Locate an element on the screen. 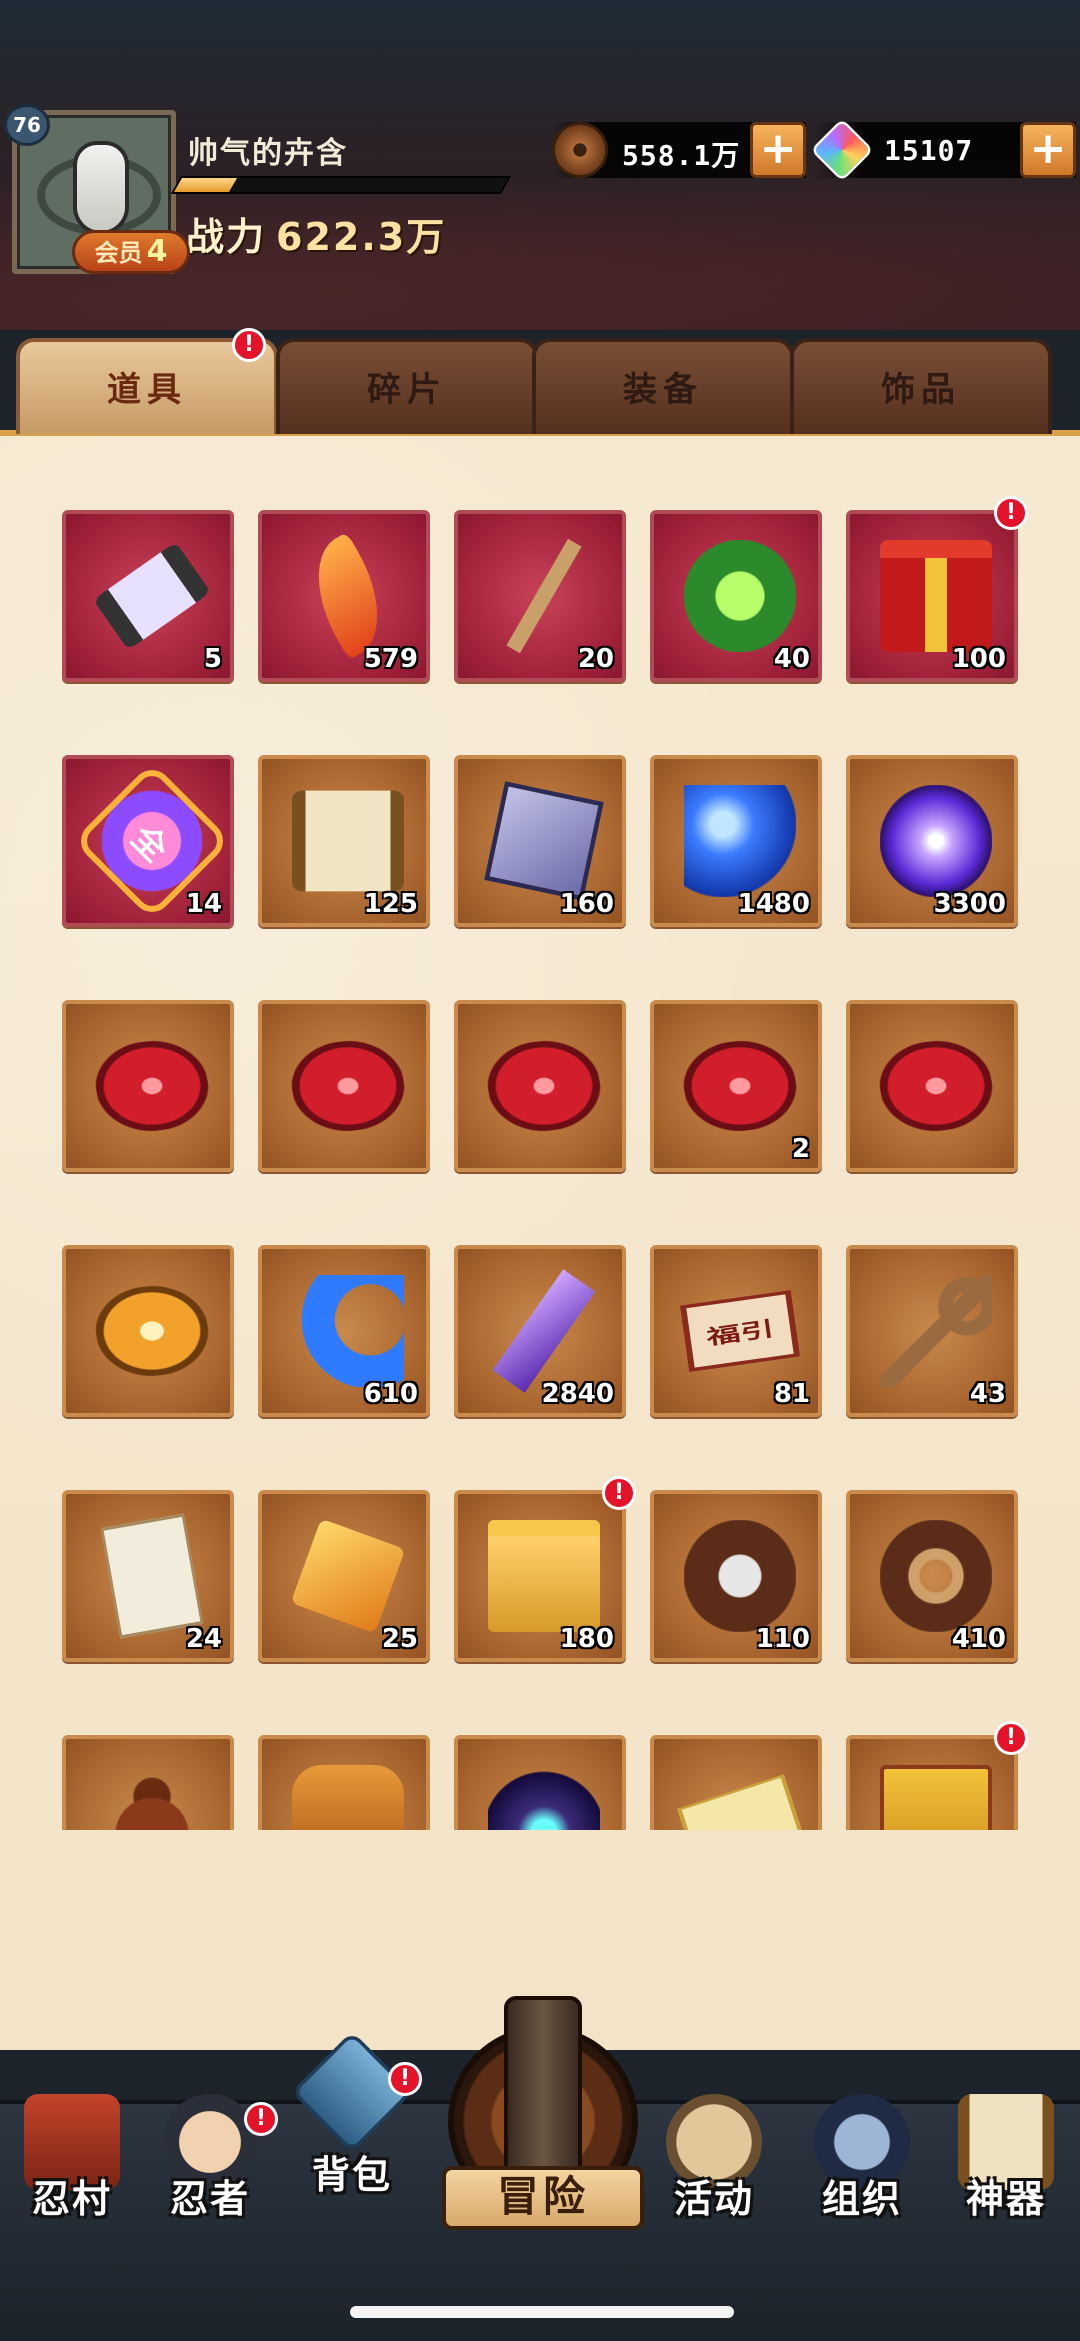 The height and width of the screenshot is (2341, 1080). inventory-slot: 160 is located at coordinates (540, 841).